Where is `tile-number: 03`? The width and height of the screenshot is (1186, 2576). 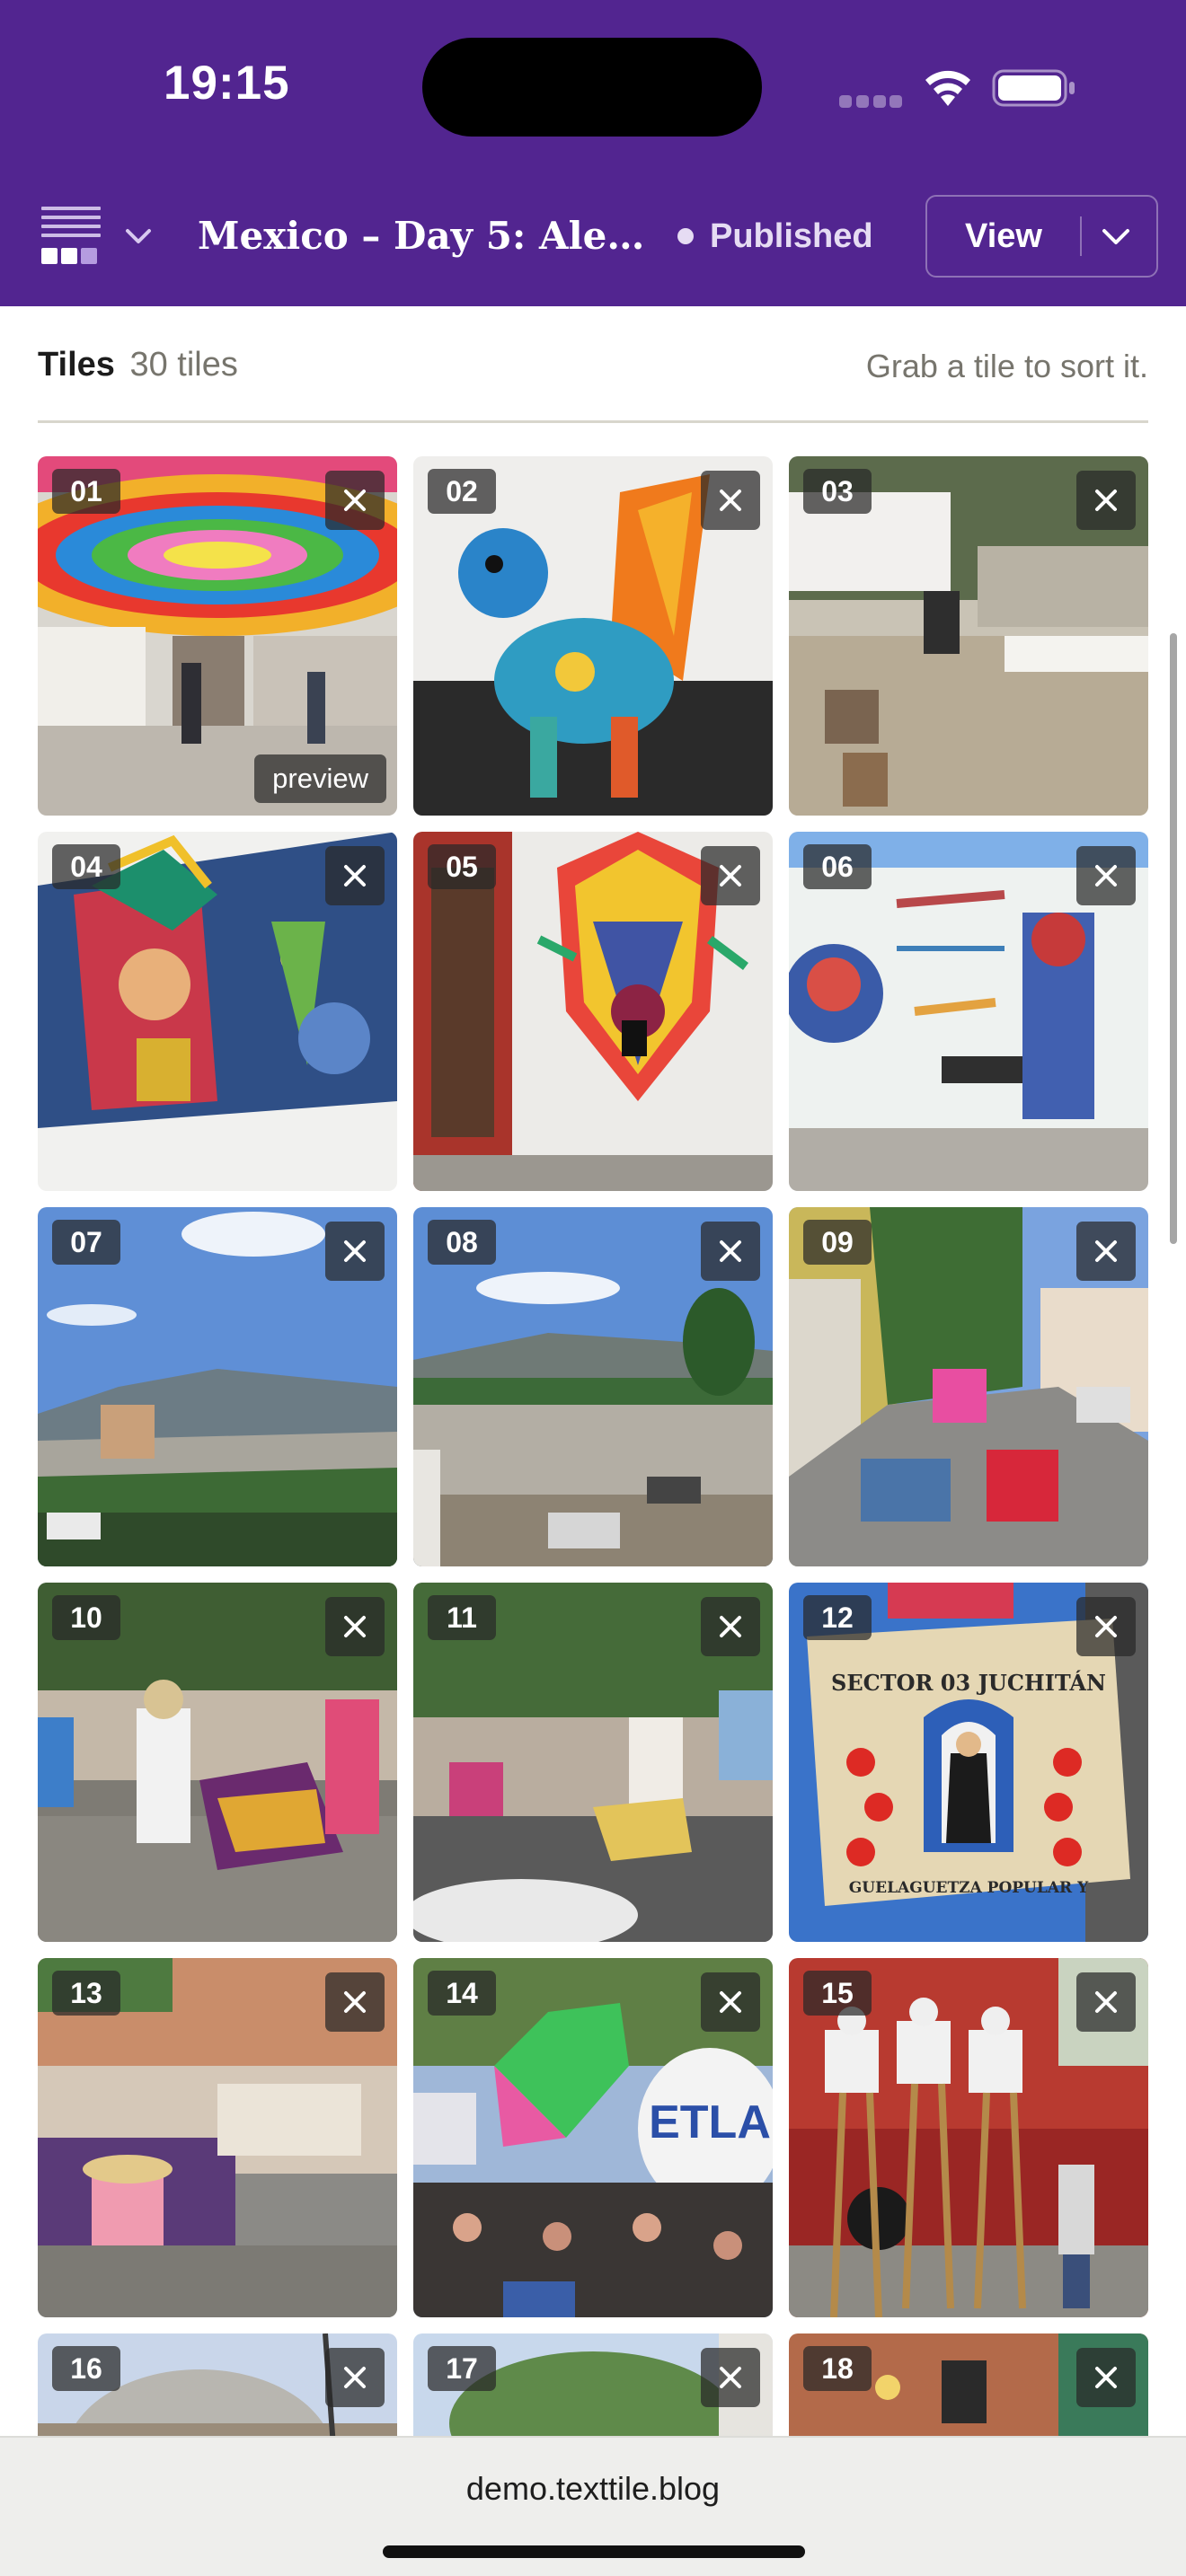
tile-number: 03 is located at coordinates (837, 491).